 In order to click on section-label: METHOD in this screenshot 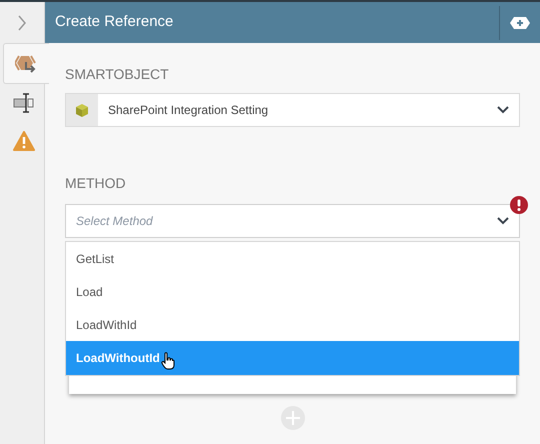, I will do `click(96, 183)`.